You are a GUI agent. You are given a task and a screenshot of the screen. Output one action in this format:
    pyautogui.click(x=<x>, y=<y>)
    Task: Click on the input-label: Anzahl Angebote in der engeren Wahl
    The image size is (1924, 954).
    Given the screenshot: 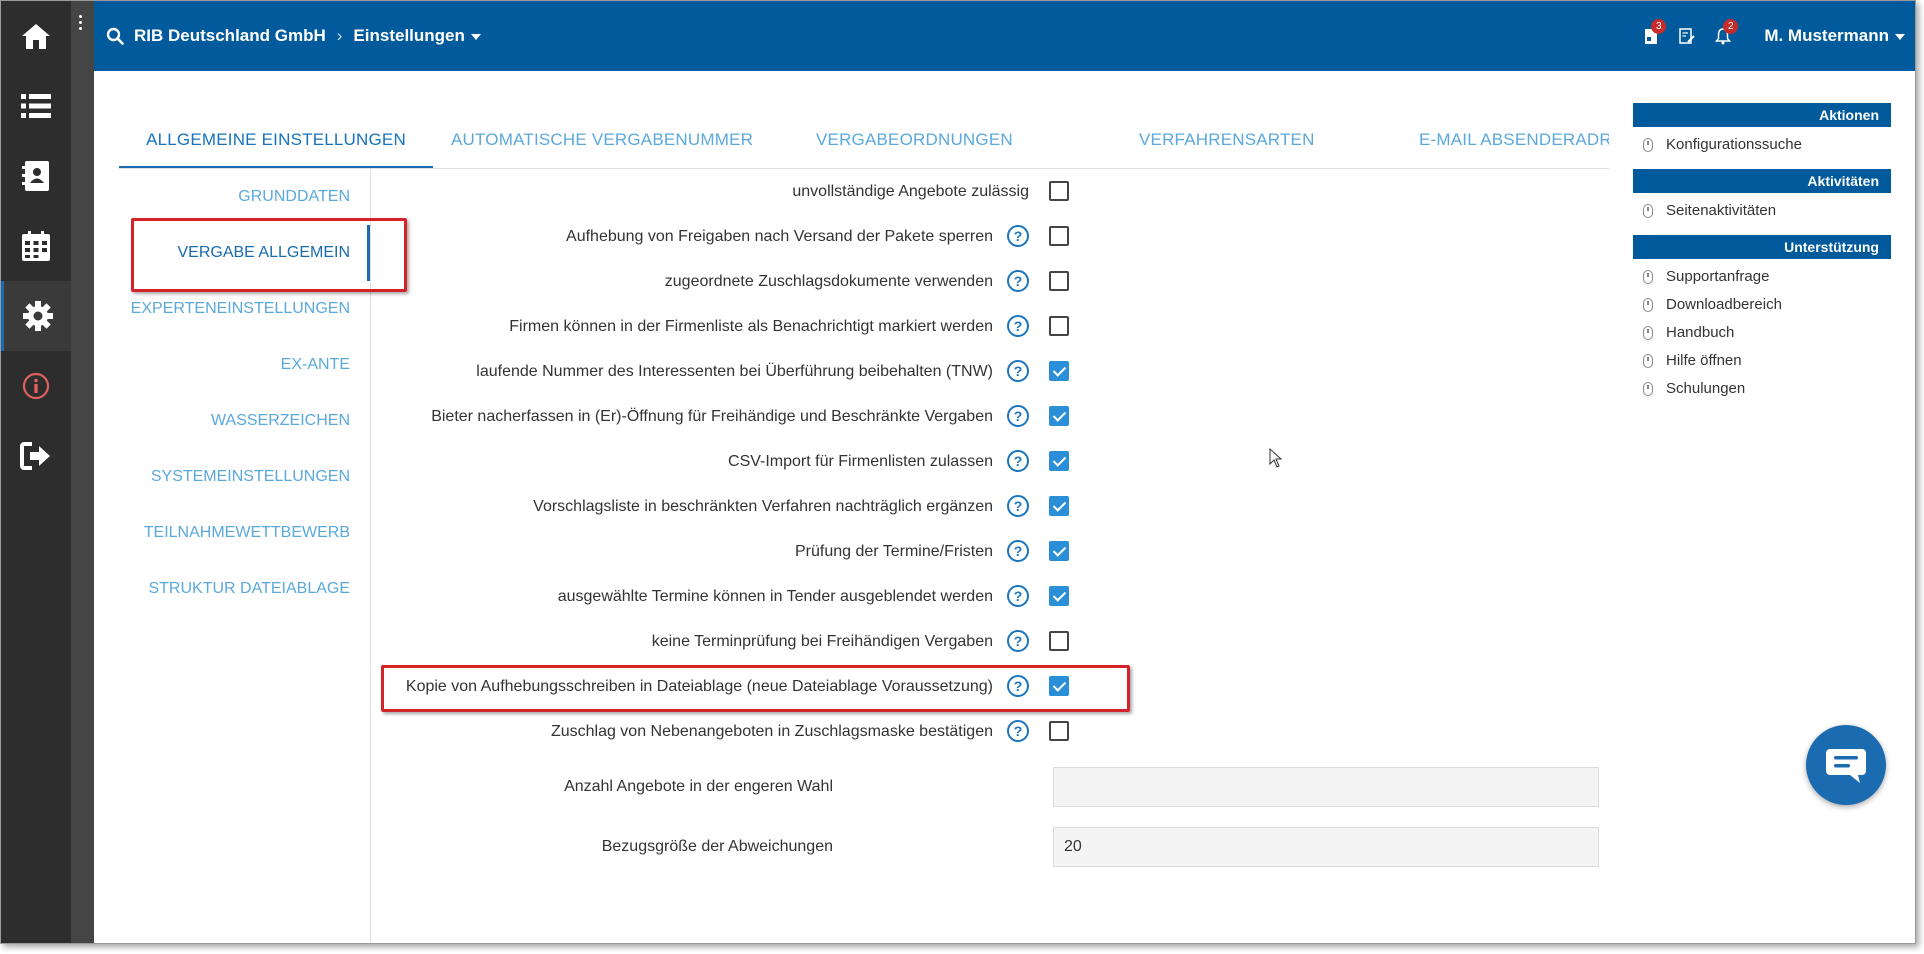 What is the action you would take?
    pyautogui.click(x=698, y=786)
    